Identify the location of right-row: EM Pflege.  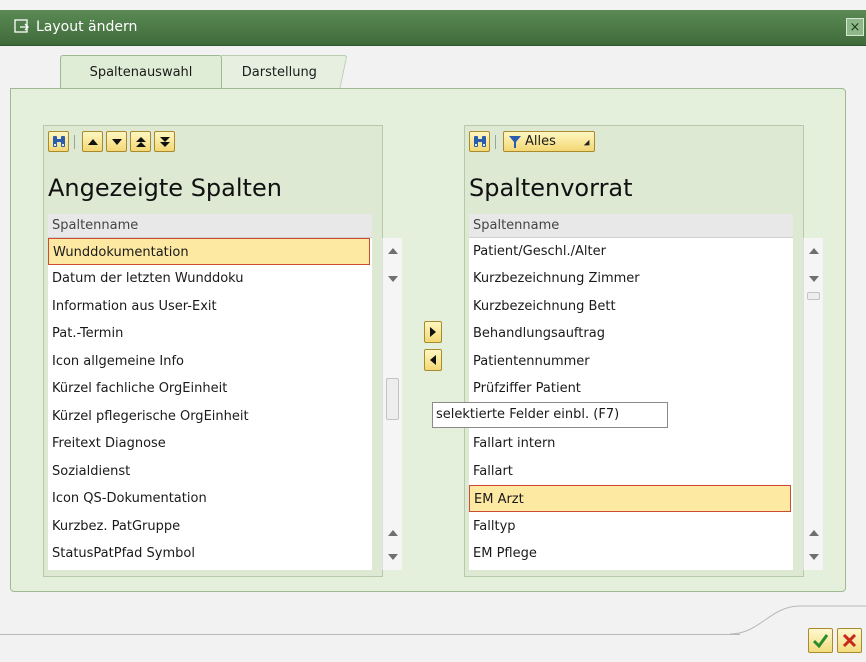
(631, 553).